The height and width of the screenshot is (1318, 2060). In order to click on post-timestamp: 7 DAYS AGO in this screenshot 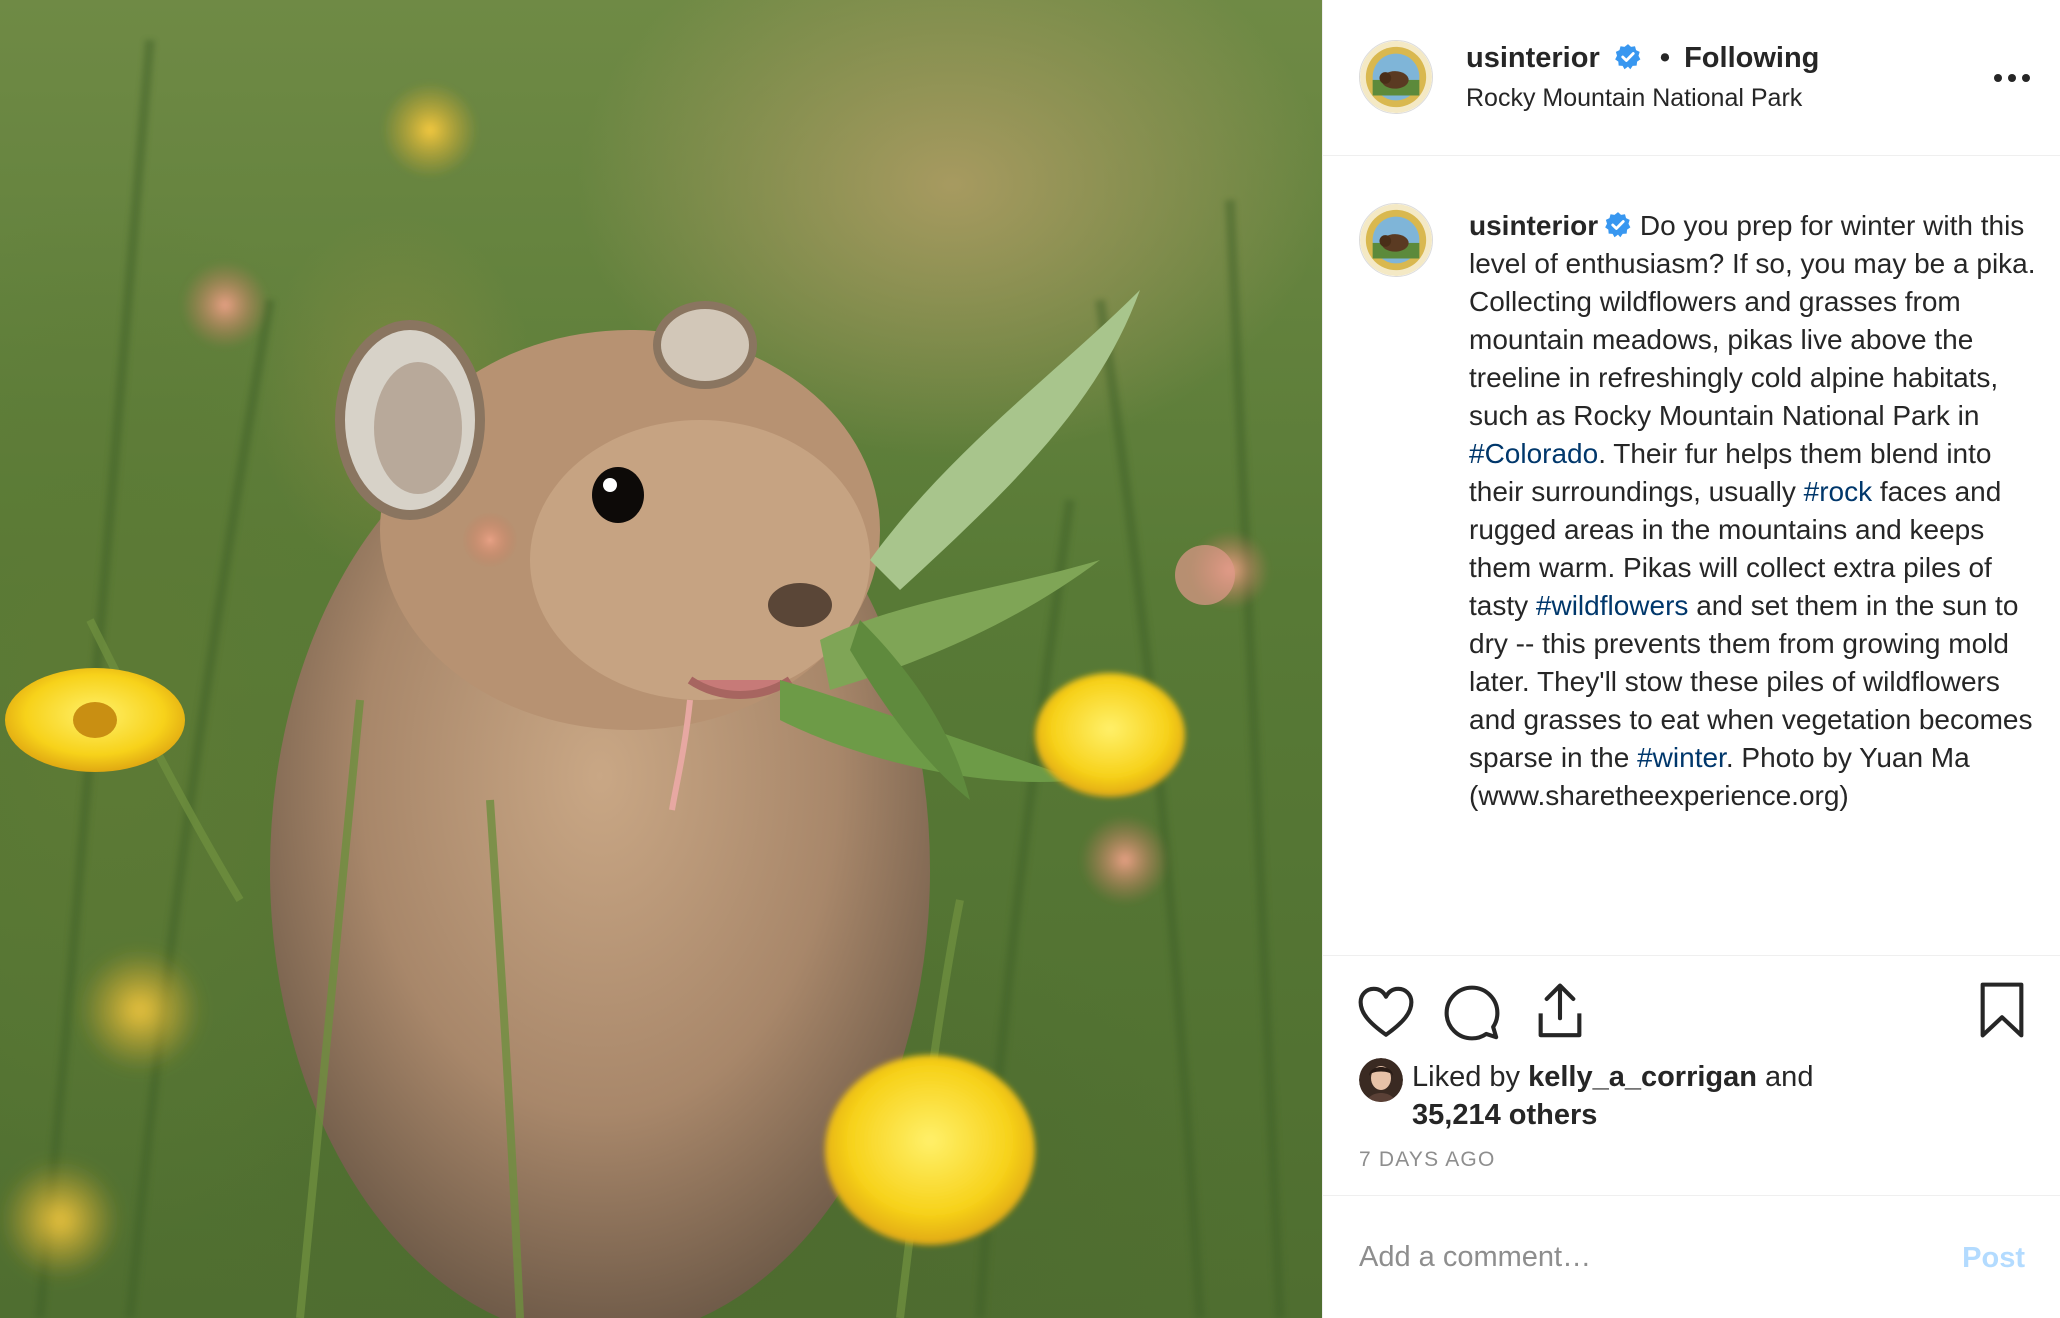, I will do `click(1427, 1160)`.